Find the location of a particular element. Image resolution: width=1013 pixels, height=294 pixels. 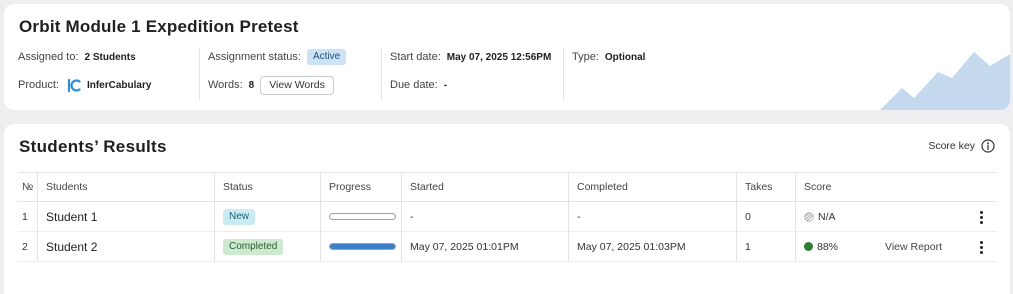

status-badge: Completed is located at coordinates (253, 246).